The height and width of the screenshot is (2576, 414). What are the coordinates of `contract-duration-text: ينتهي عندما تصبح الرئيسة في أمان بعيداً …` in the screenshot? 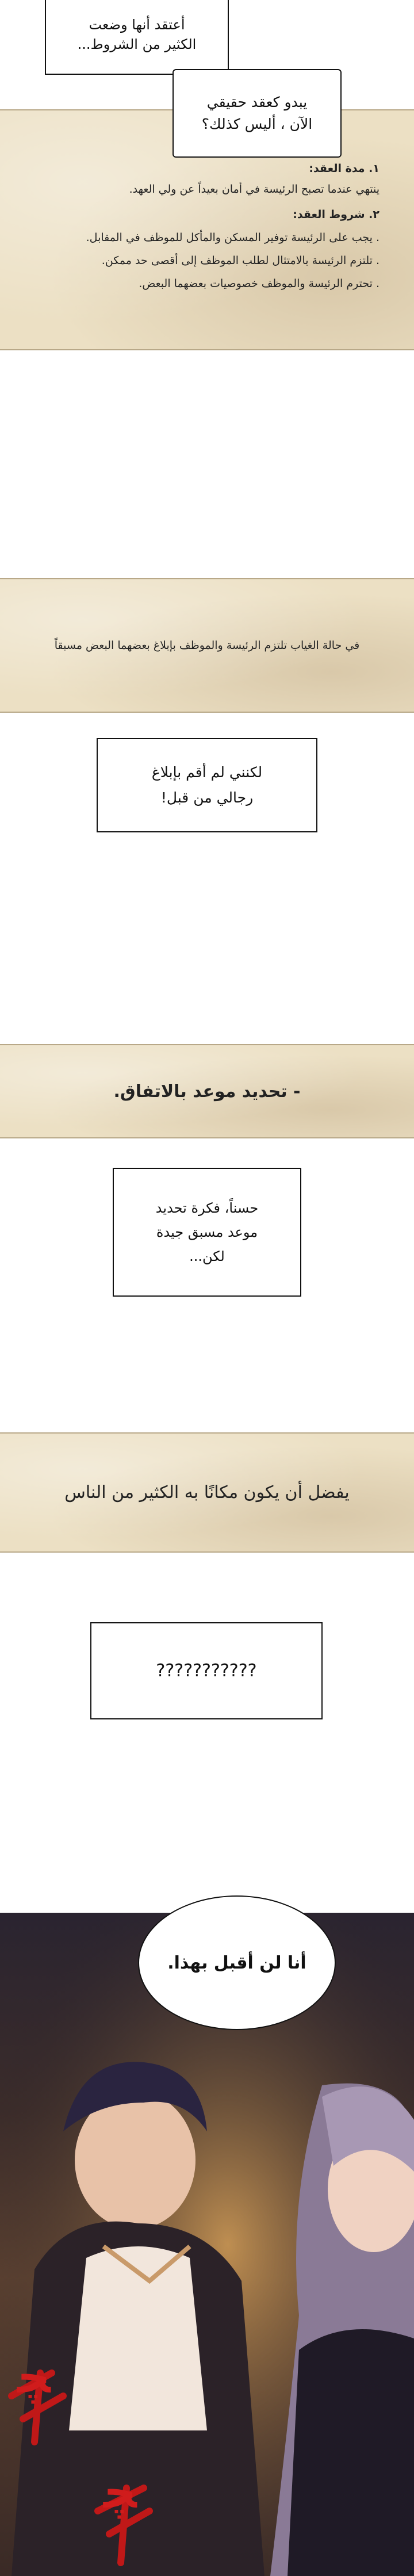 It's located at (254, 189).